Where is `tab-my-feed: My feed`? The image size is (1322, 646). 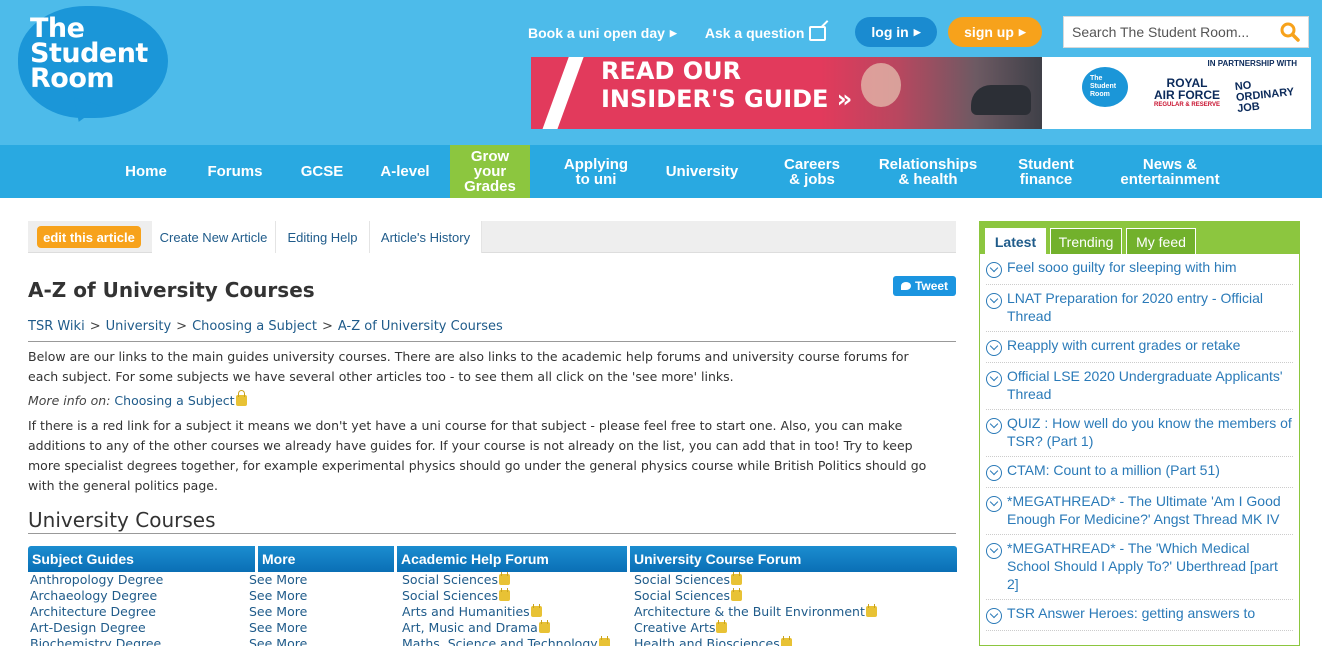 tab-my-feed: My feed is located at coordinates (1161, 241).